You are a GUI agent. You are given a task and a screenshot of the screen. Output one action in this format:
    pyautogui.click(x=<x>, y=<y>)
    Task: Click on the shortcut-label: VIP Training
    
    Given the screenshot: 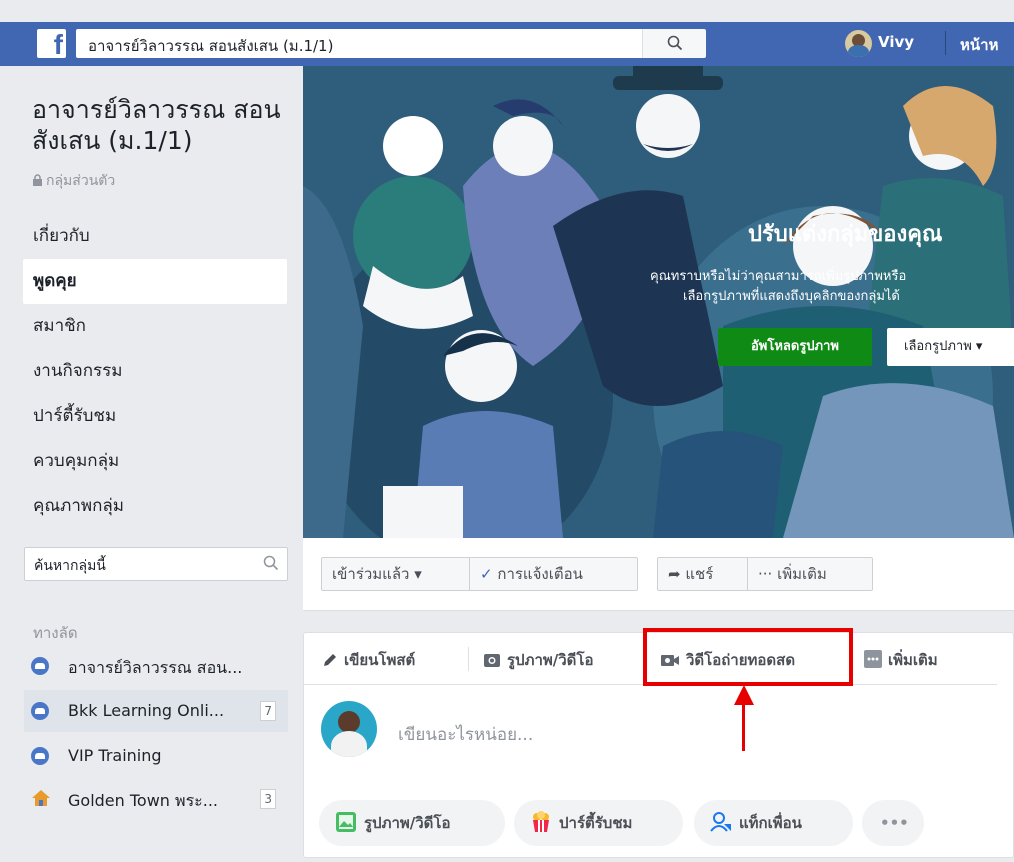 What is the action you would take?
    pyautogui.click(x=115, y=755)
    